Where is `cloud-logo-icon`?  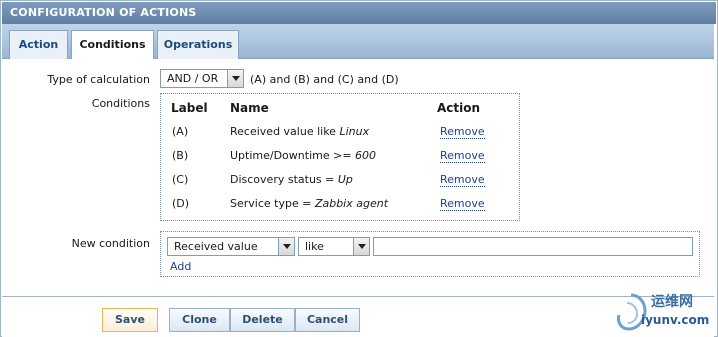
cloud-logo-icon is located at coordinates (632, 312).